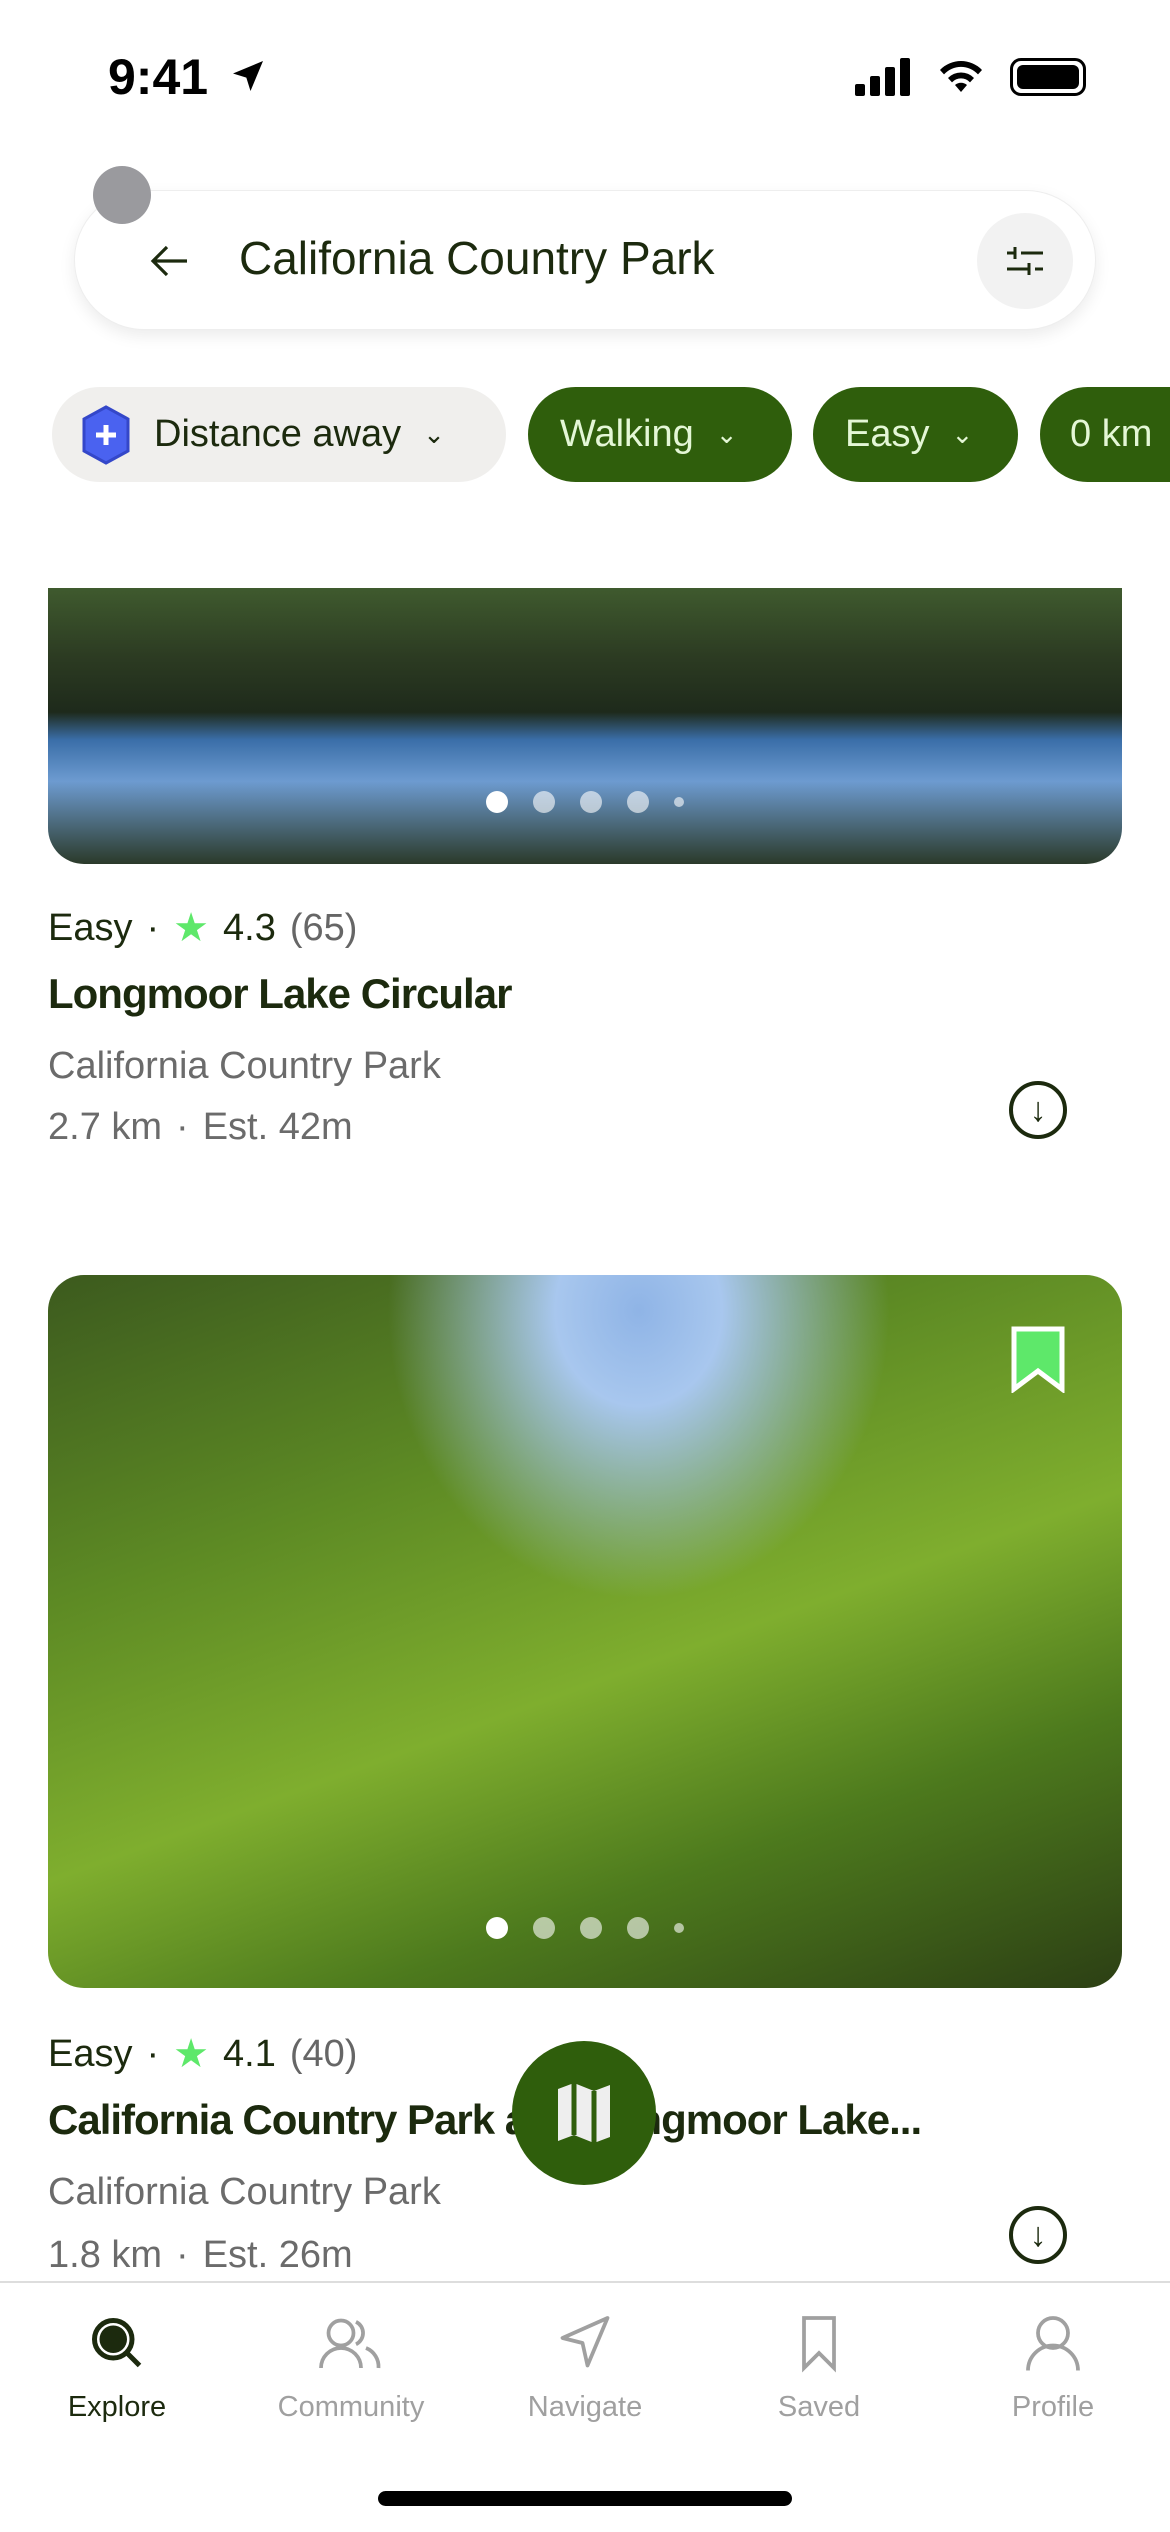 This screenshot has height=2532, width=1170. What do you see at coordinates (249, 927) in the screenshot?
I see `rating: 4.3` at bounding box center [249, 927].